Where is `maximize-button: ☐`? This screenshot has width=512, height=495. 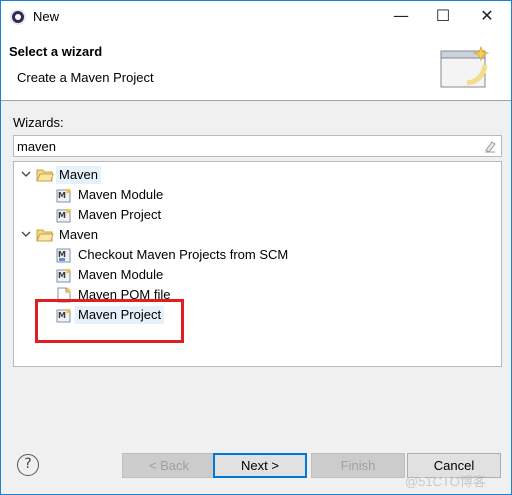
maximize-button: ☐ is located at coordinates (443, 16).